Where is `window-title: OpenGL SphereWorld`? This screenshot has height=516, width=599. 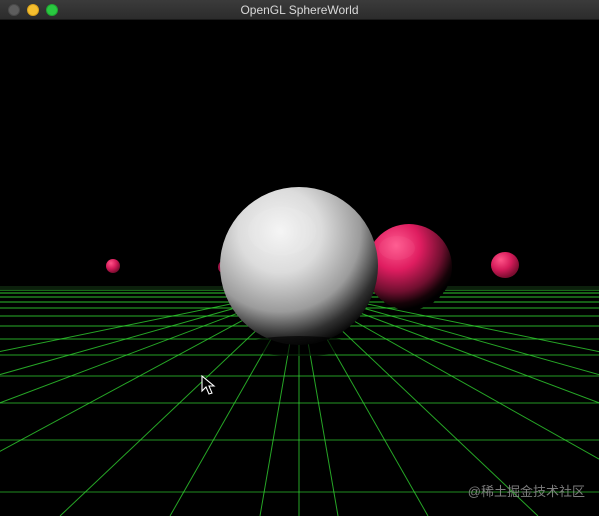
window-title: OpenGL SphereWorld is located at coordinates (299, 10).